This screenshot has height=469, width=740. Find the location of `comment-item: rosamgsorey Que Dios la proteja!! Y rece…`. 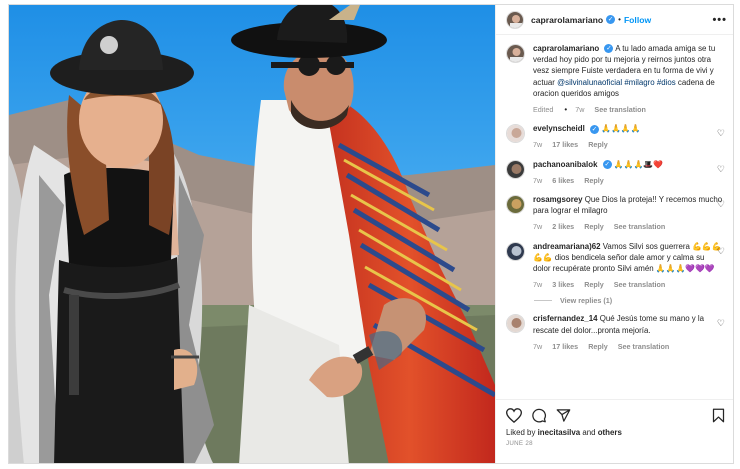

comment-item: rosamgsorey Que Dios la proteja!! Y rece… is located at coordinates (615, 213).